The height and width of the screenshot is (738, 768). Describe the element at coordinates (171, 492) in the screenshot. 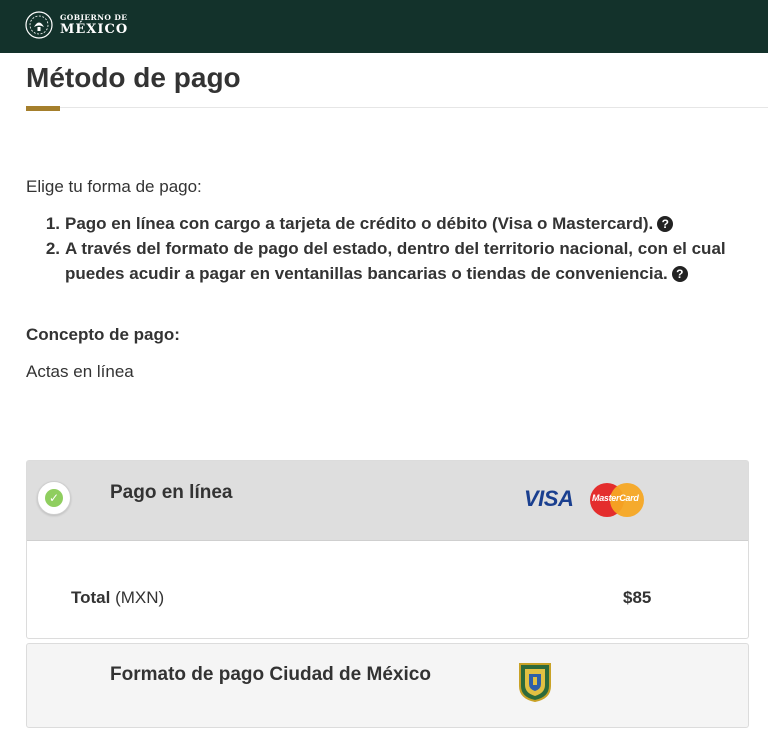

I see `online-payment-title: Pago en línea` at that location.